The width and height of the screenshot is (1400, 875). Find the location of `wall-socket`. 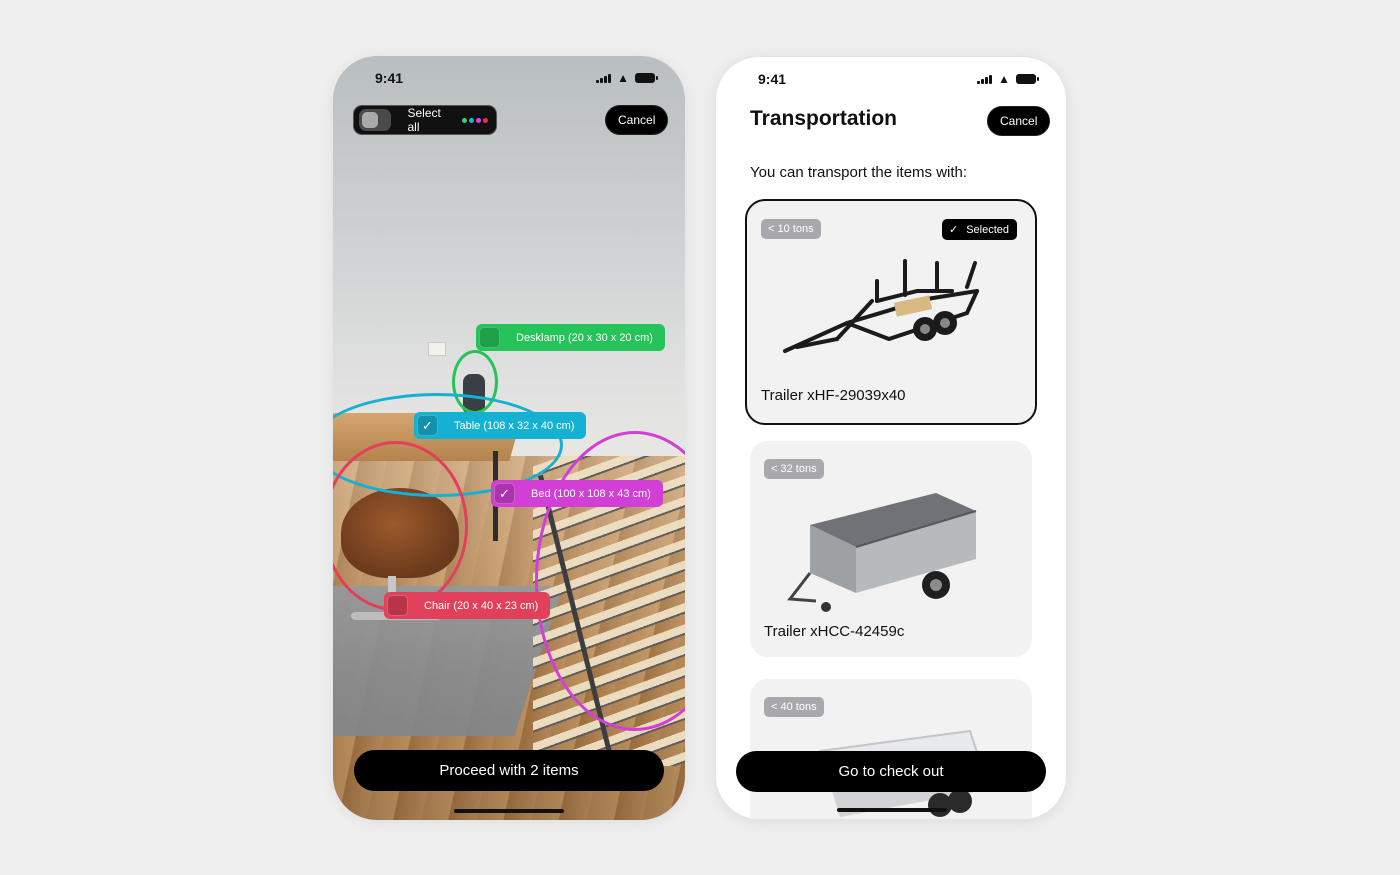

wall-socket is located at coordinates (437, 349).